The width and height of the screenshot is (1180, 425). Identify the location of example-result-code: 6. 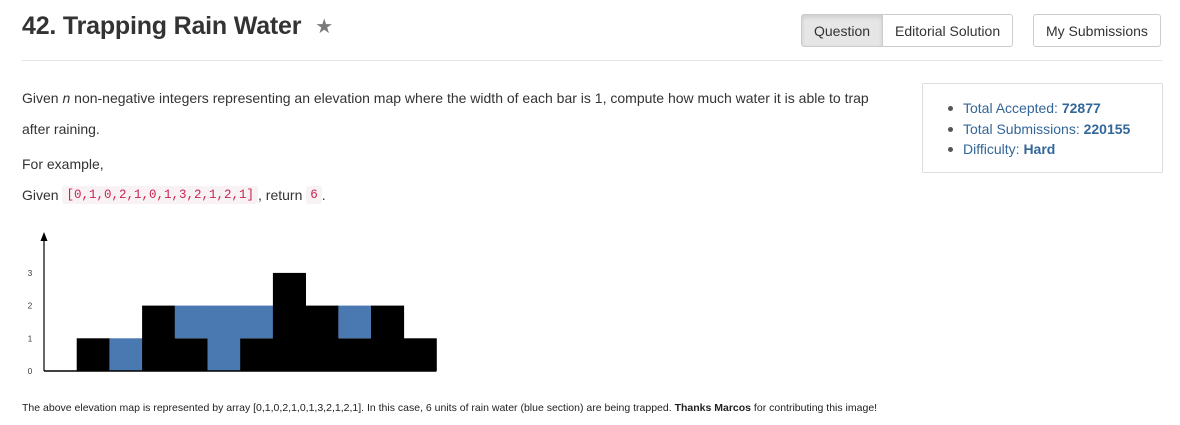
(314, 195).